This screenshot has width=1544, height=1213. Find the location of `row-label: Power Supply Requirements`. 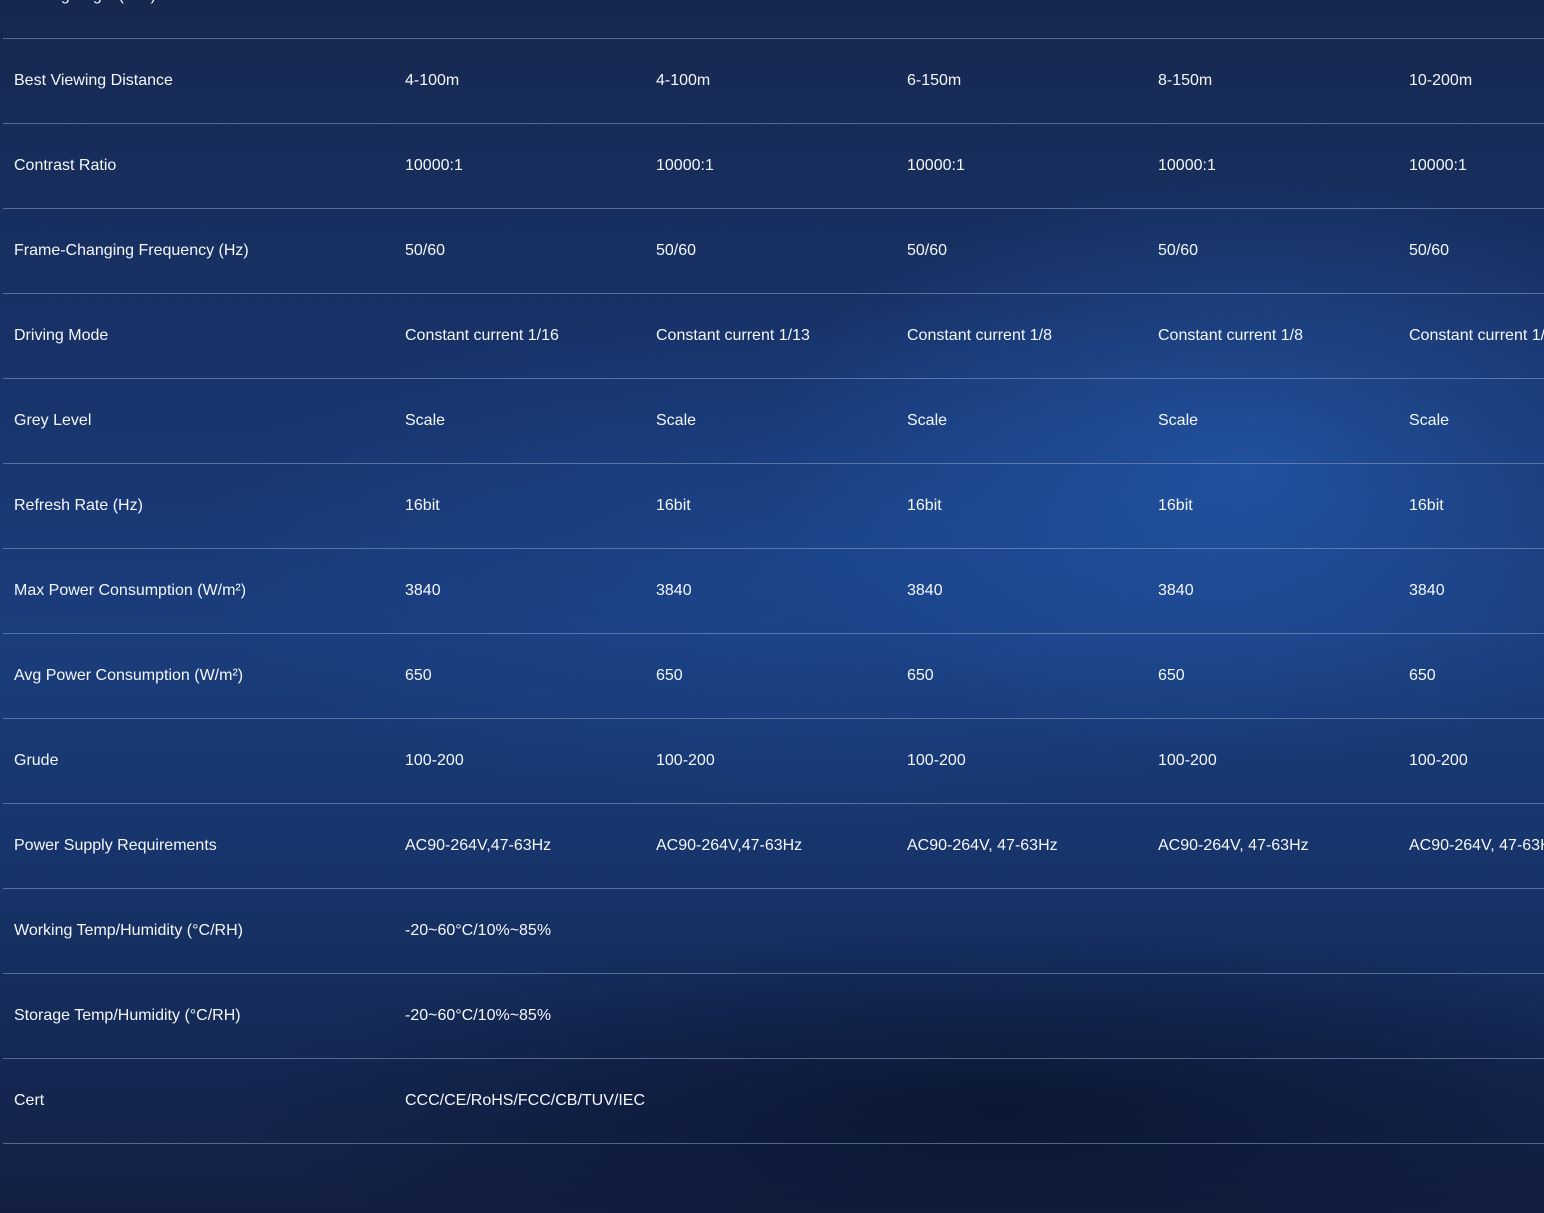

row-label: Power Supply Requirements is located at coordinates (199, 846).